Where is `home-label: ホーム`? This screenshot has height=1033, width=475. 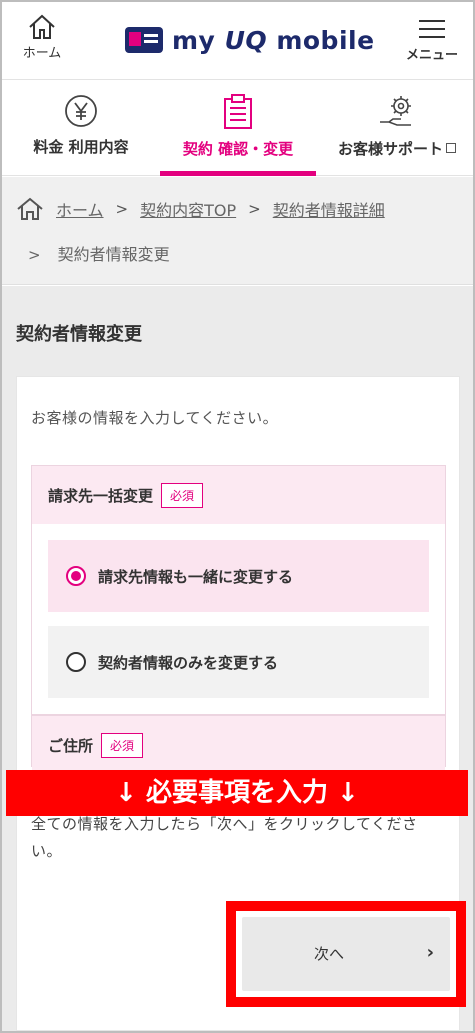
home-label: ホーム is located at coordinates (42, 53).